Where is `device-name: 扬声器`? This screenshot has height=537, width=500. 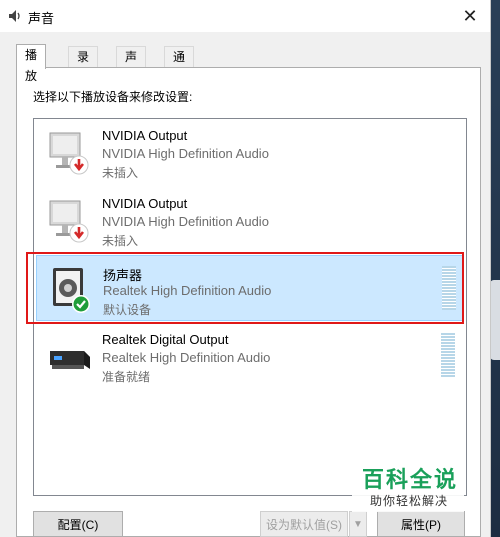
device-name: 扬声器 is located at coordinates (123, 275).